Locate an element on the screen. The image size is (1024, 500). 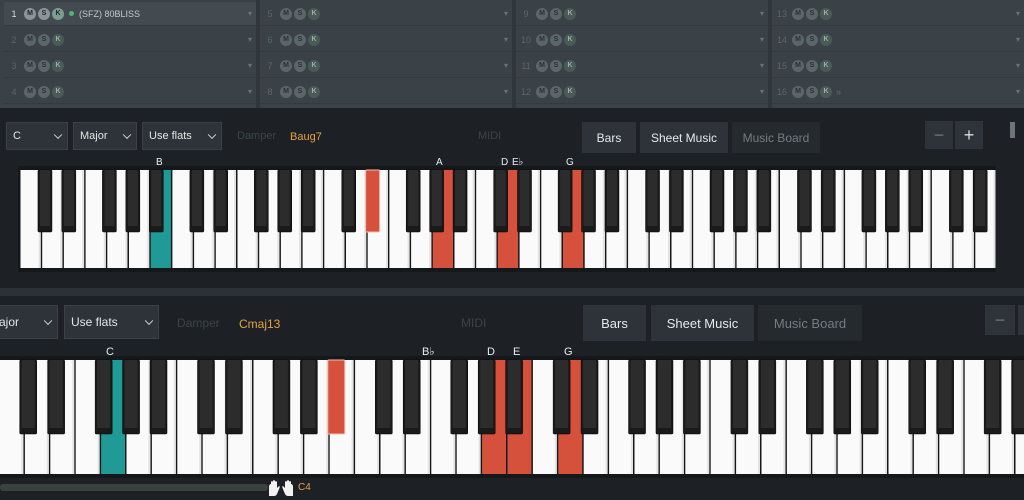
track-name: » is located at coordinates (923, 92).